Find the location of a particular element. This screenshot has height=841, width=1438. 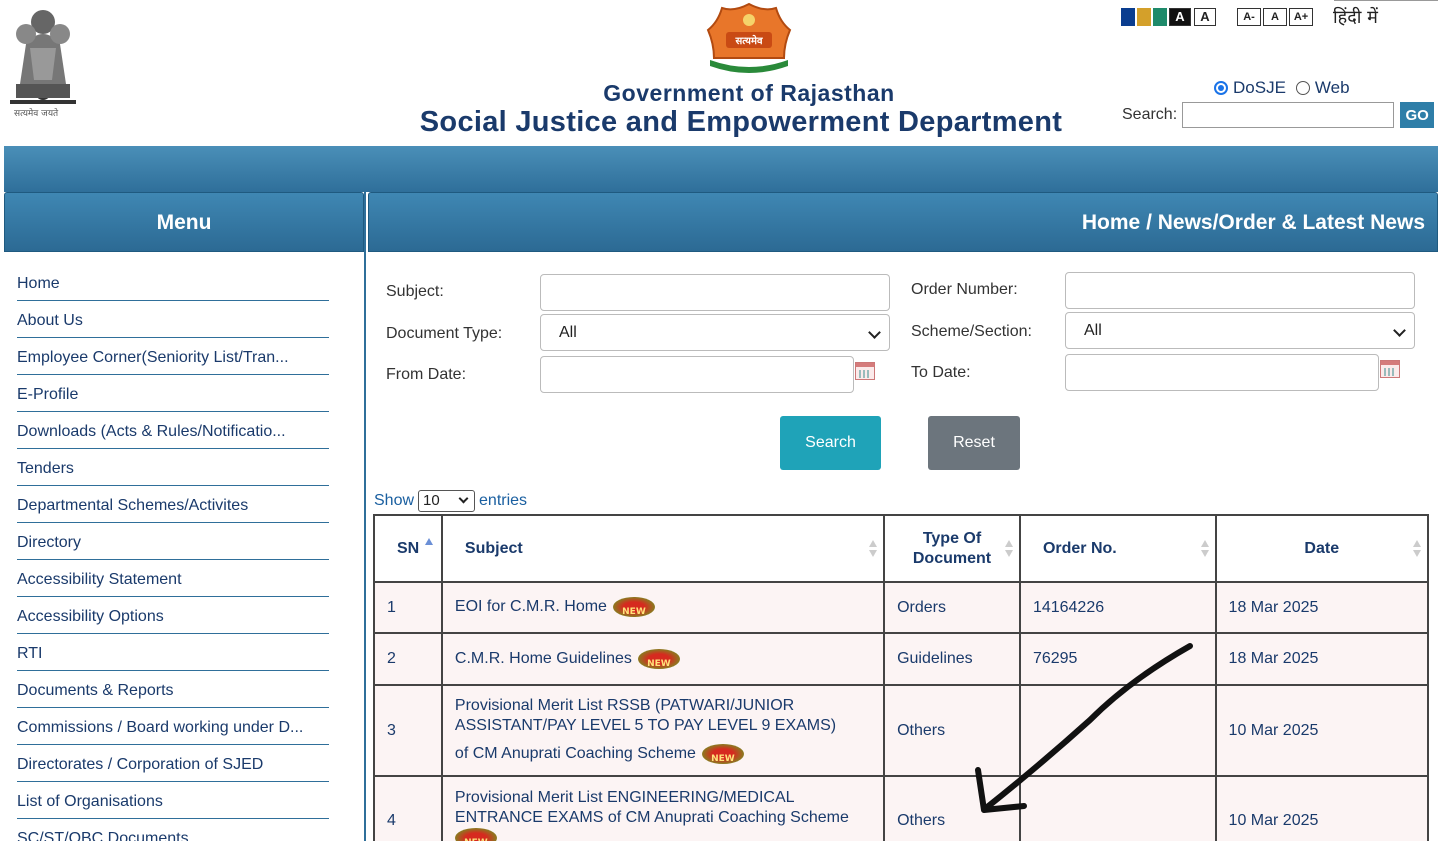

menu-item-schemes: Departmental Schemes/Activites is located at coordinates (173, 504).